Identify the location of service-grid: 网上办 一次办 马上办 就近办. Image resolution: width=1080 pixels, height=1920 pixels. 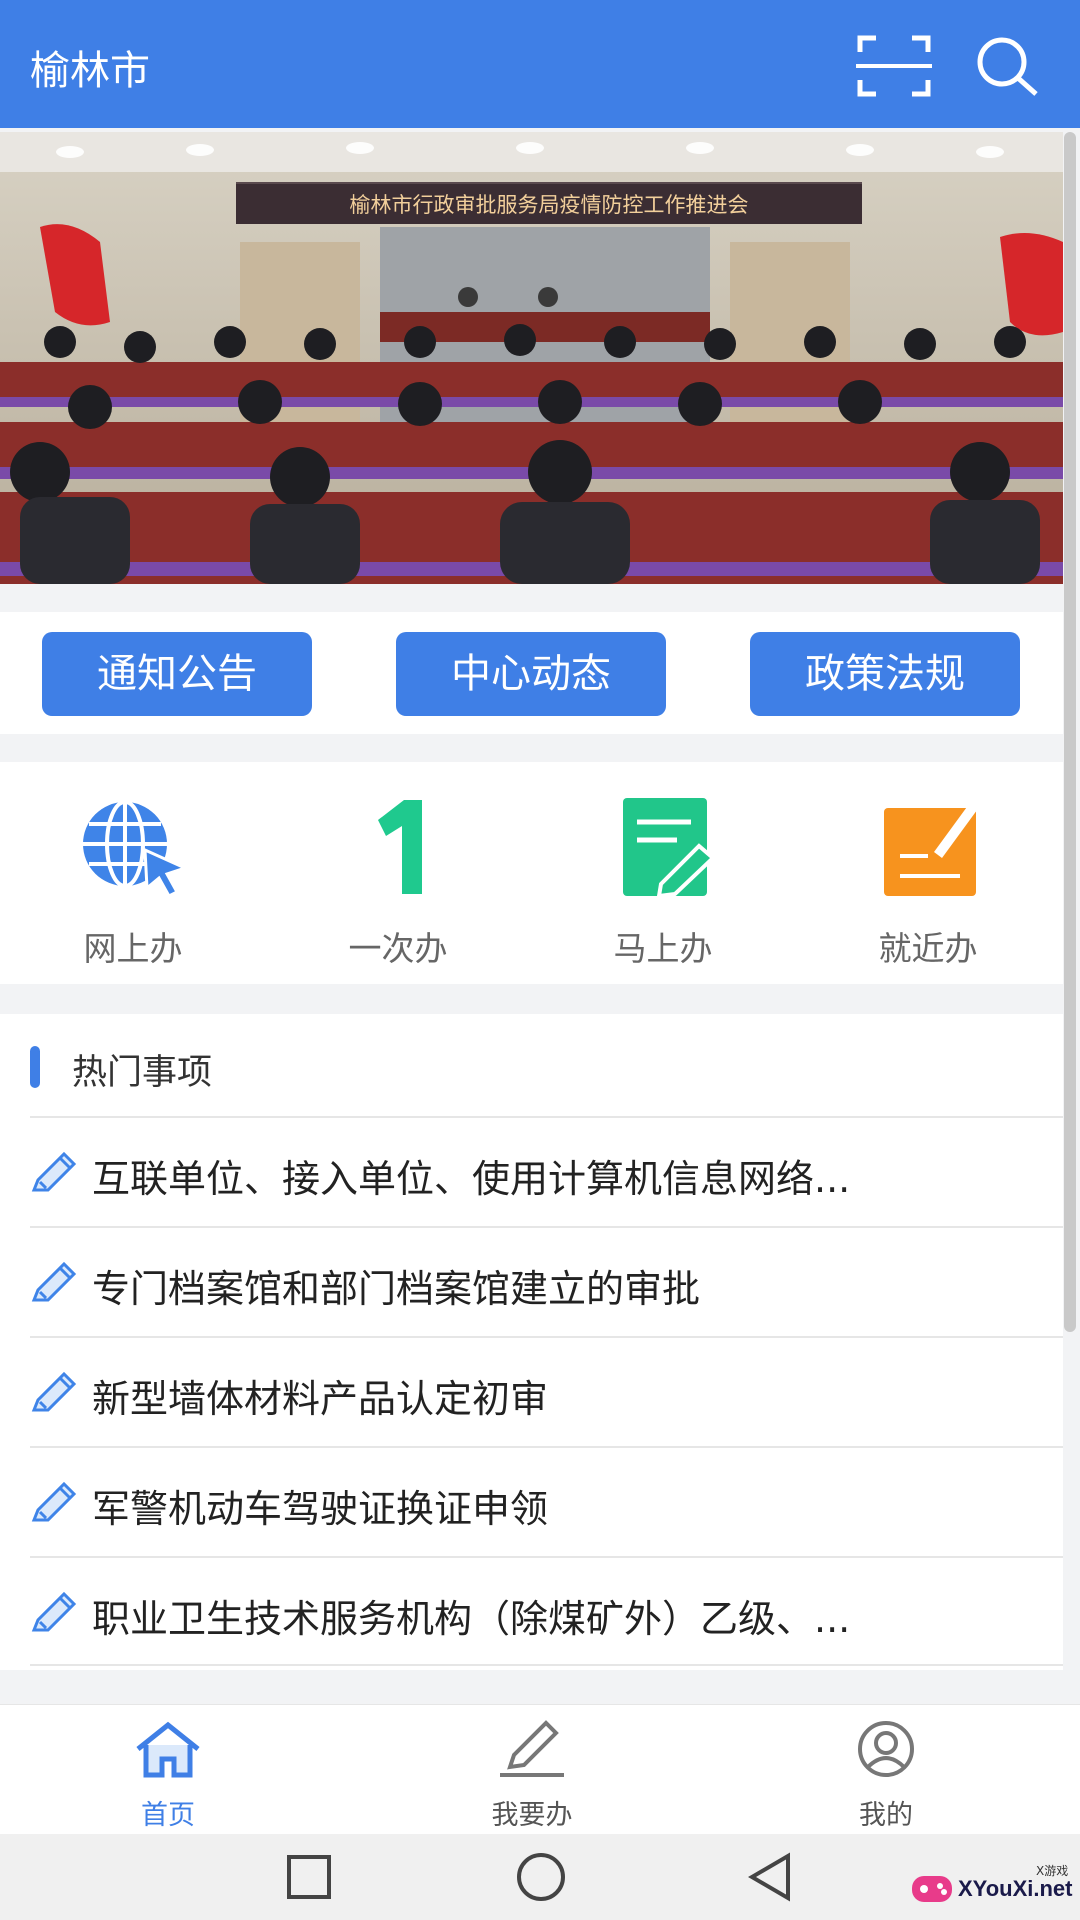
(531, 873).